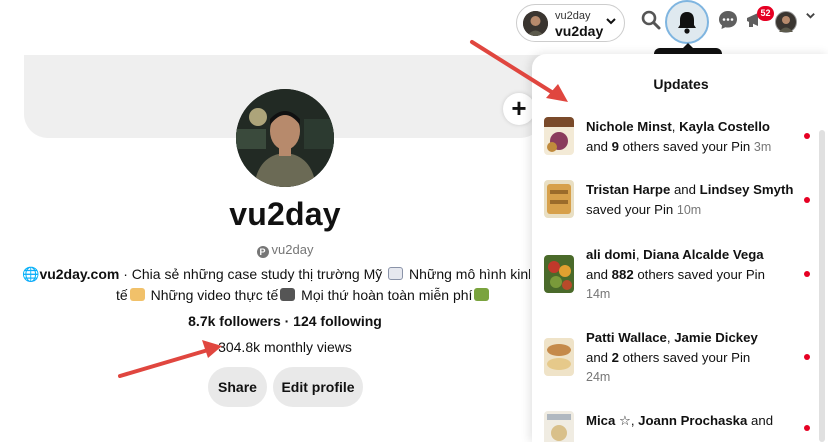  What do you see at coordinates (482, 294) in the screenshot?
I see `money-bag-emoji-icon` at bounding box center [482, 294].